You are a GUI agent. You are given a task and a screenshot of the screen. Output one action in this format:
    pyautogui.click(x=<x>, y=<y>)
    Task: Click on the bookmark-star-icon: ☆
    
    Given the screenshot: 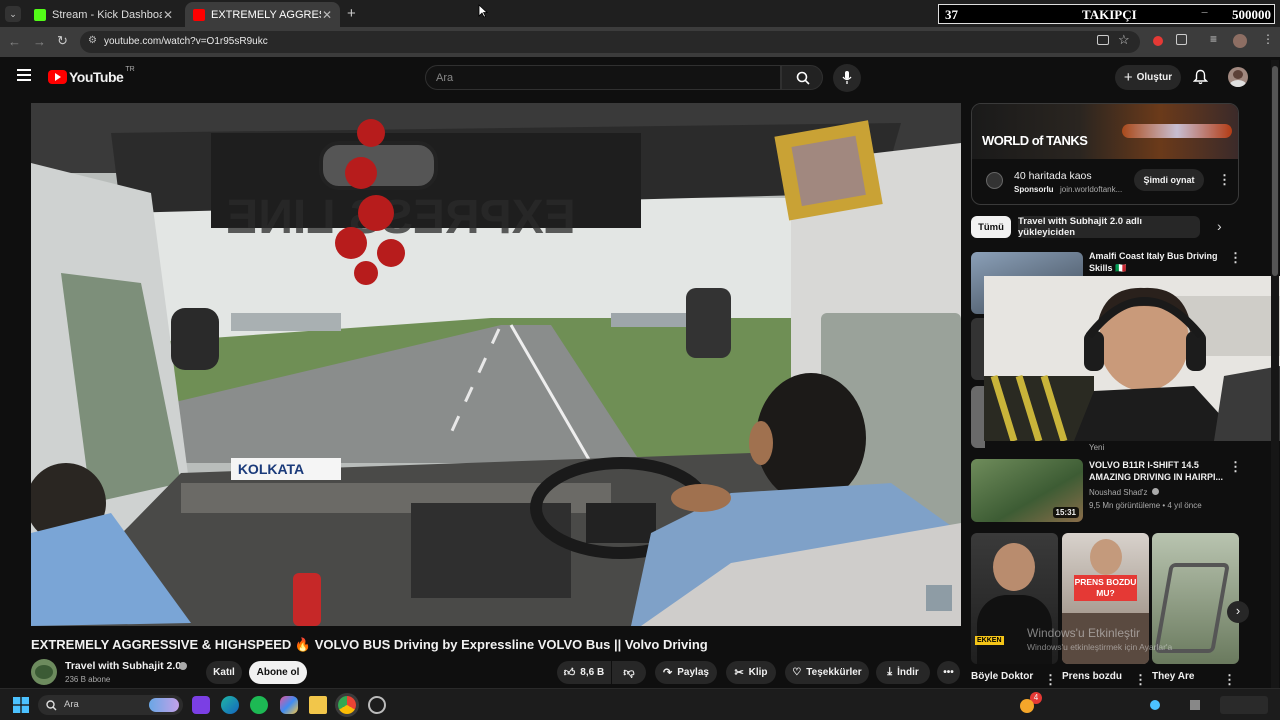 What is the action you would take?
    pyautogui.click(x=1124, y=40)
    